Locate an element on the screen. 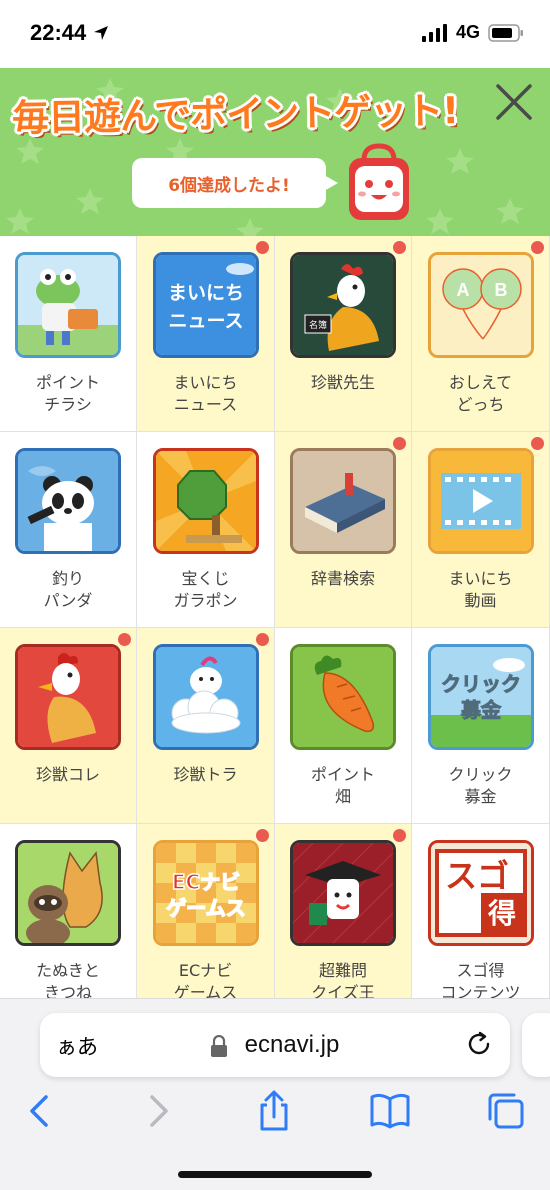  grid-item-chinju-sensei: 名簿 珍獣先生 is located at coordinates (343, 334).